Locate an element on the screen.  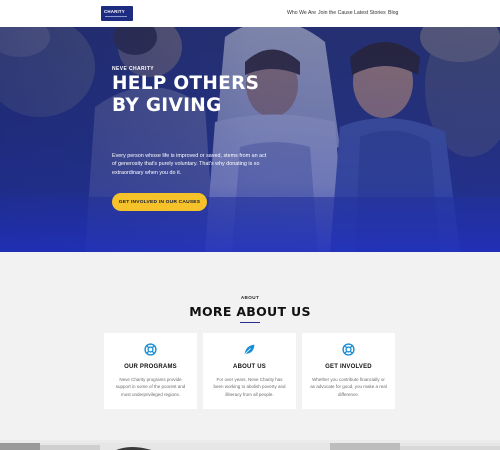
hero-eyebrow: NEVE CHARITY is located at coordinates (133, 69).